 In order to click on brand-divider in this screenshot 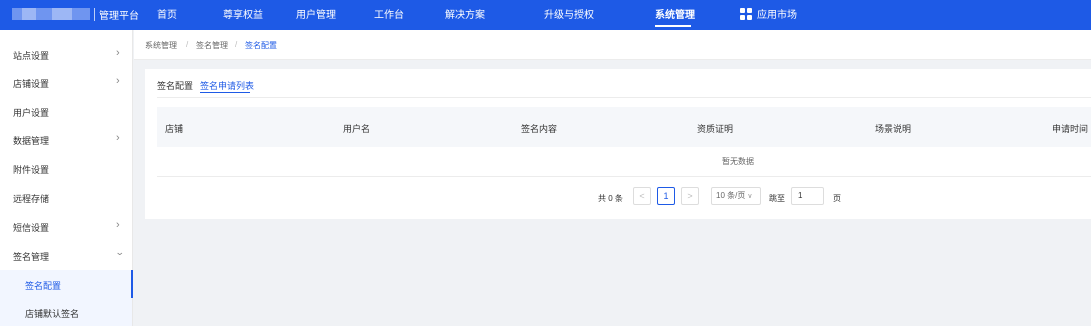, I will do `click(94, 14)`.